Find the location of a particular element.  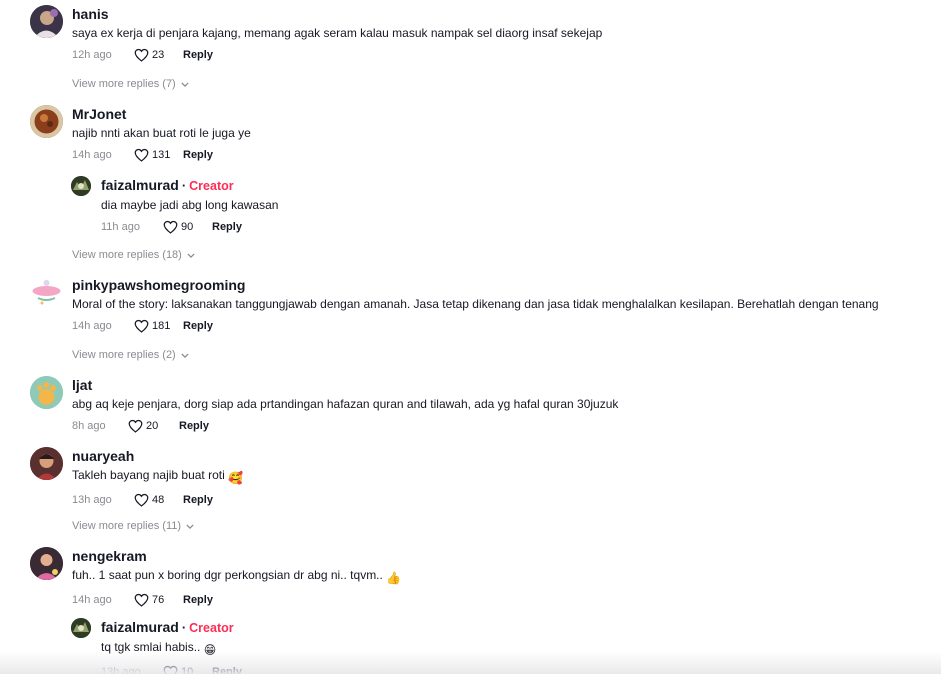

comment-username: nuaryeah is located at coordinates (501, 456).